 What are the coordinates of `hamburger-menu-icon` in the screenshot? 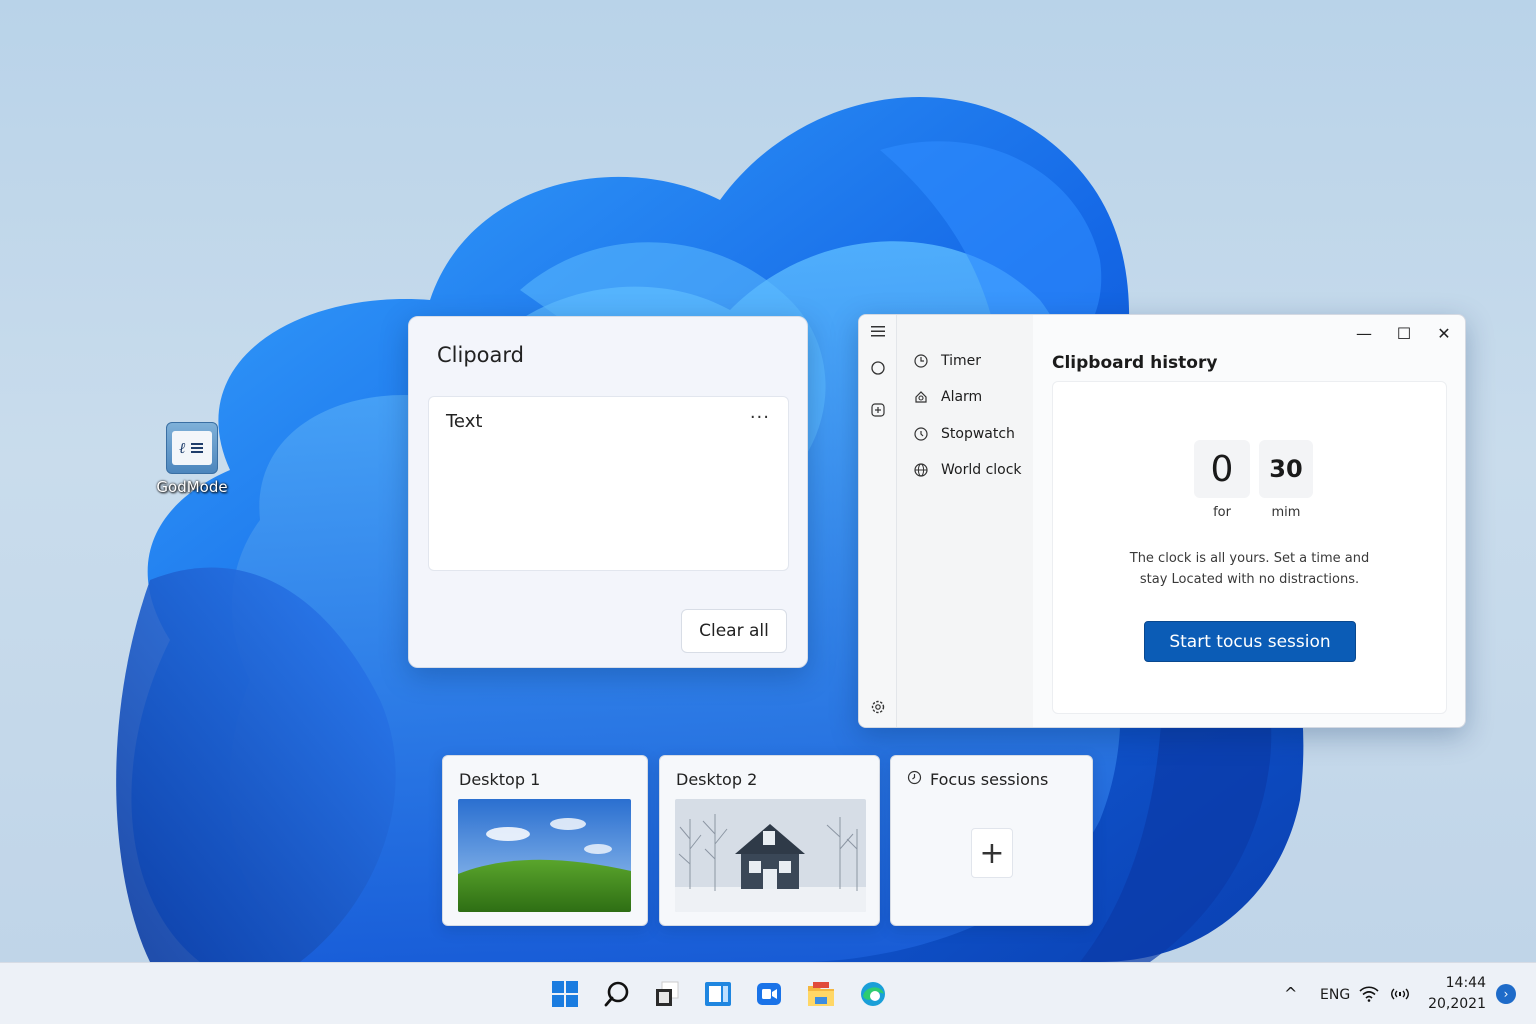 It's located at (878, 331).